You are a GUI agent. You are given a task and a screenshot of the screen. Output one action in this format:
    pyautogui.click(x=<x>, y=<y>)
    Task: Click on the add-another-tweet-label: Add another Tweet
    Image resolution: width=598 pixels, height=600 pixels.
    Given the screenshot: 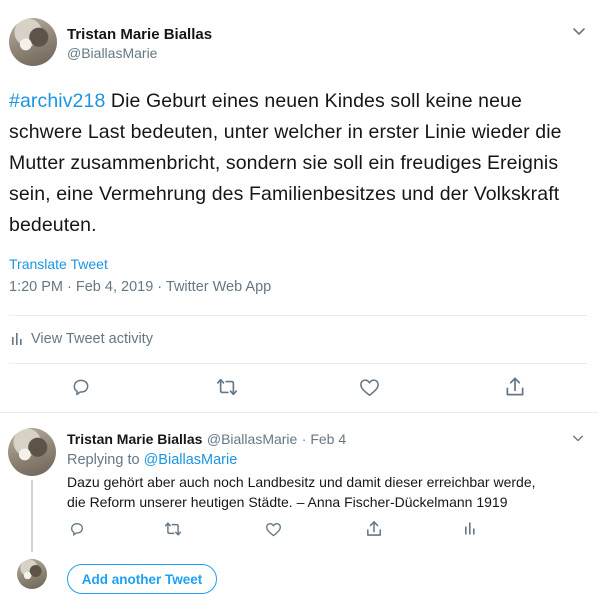 What is the action you would take?
    pyautogui.click(x=142, y=579)
    